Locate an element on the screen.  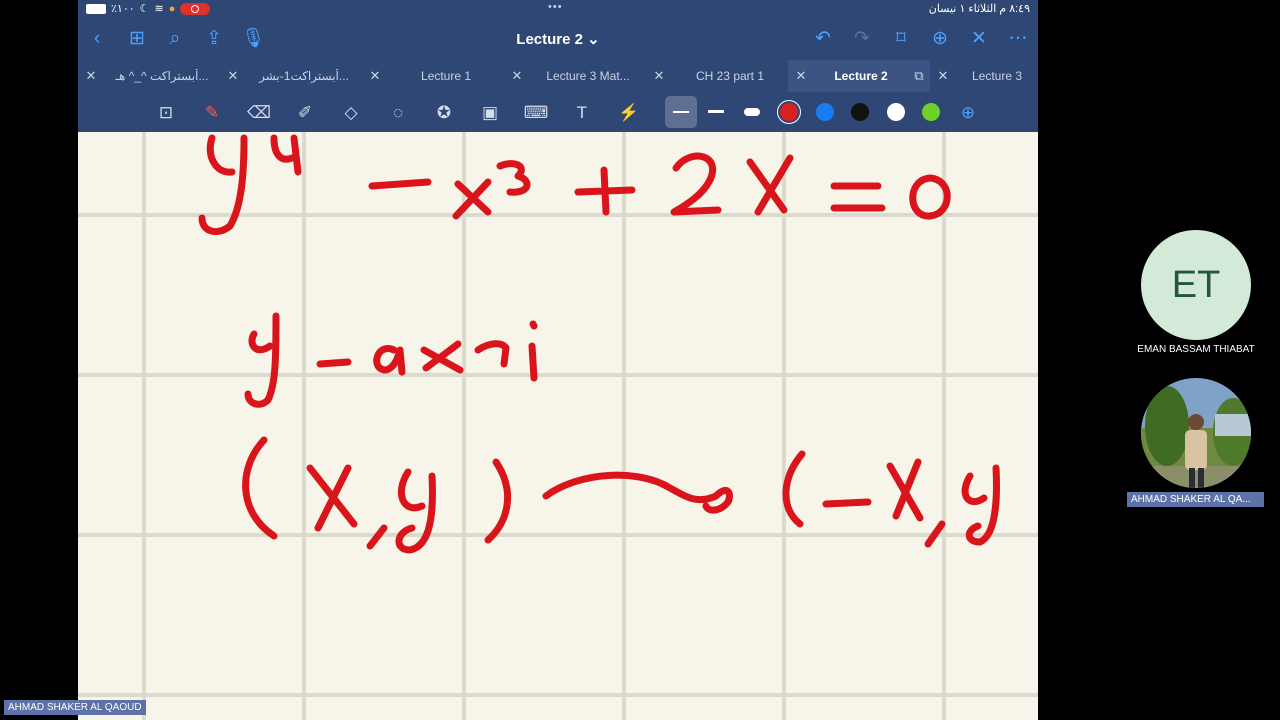
multitasking-dots-icon: ••• is located at coordinates (555, 7).